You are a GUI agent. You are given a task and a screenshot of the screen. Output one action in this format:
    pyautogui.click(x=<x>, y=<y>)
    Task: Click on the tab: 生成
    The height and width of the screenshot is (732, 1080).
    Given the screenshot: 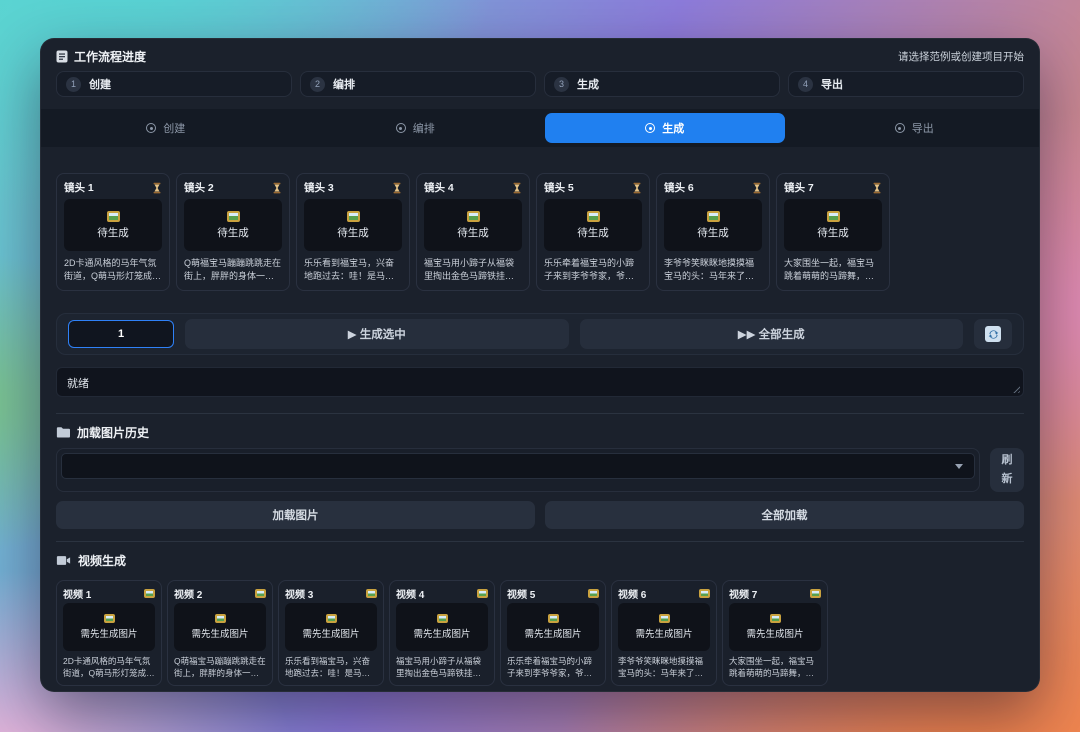 What is the action you would take?
    pyautogui.click(x=665, y=128)
    